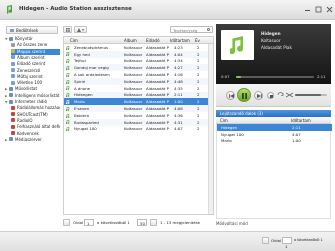 This screenshot has height=251, width=335. Describe the element at coordinates (307, 9) in the screenshot. I see `minimize-icon` at that location.